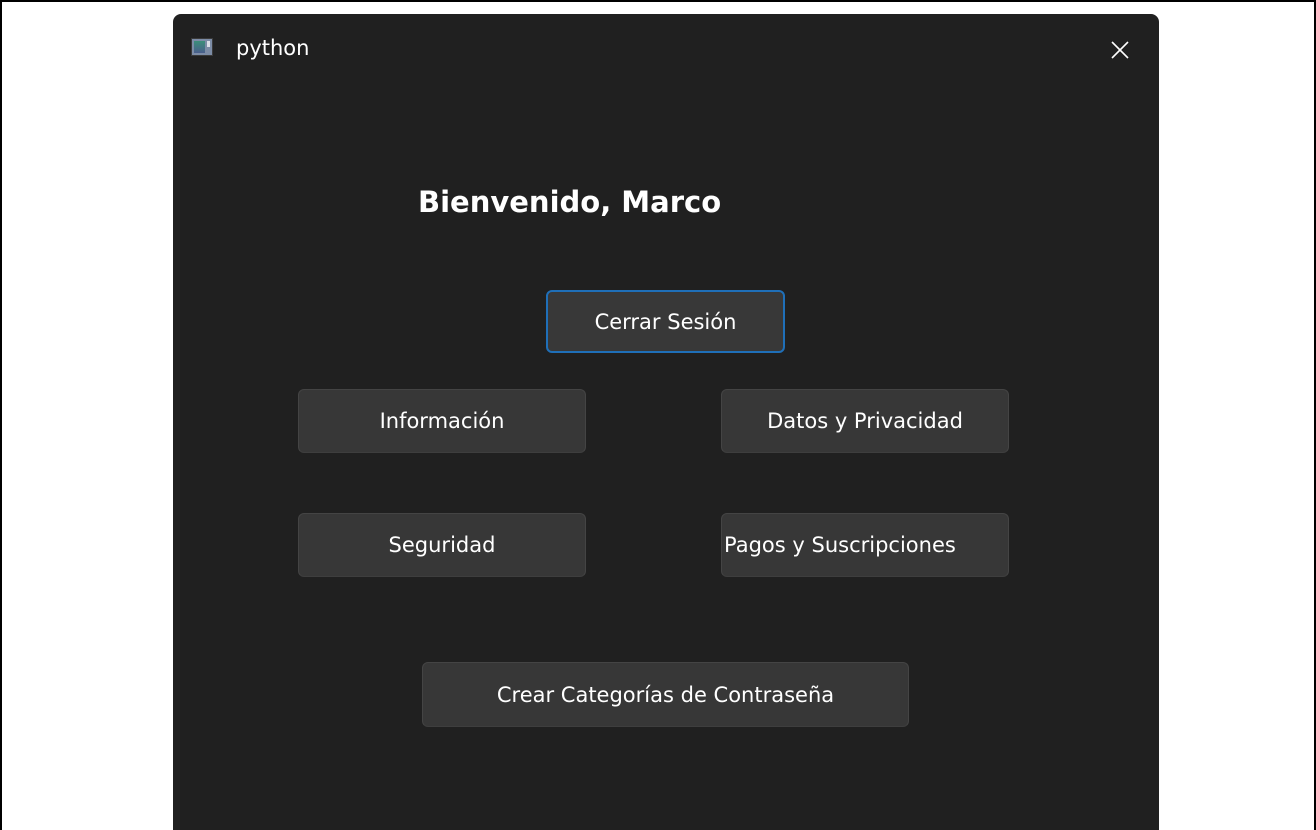  What do you see at coordinates (665, 694) in the screenshot?
I see `create-categories-button: Crear Categorías de Contraseña` at bounding box center [665, 694].